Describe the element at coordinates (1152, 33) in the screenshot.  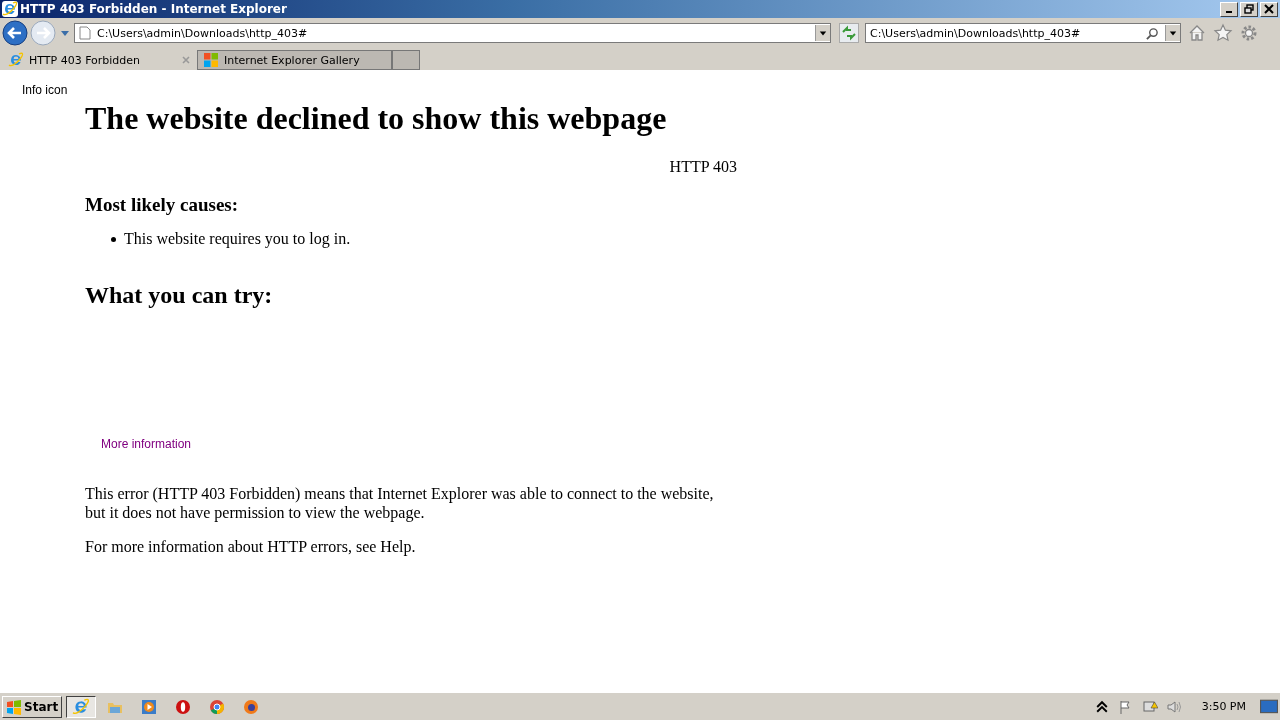
I see `search-icon` at that location.